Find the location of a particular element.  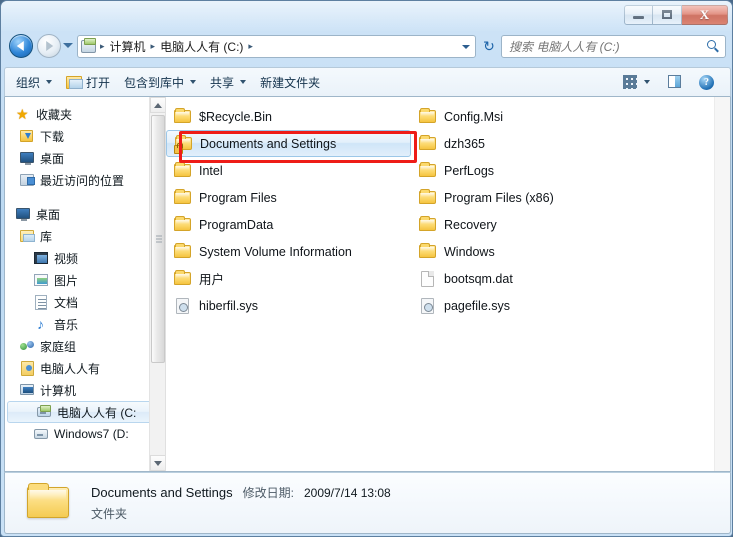

file-list-item: Program Files is located at coordinates (288, 197).